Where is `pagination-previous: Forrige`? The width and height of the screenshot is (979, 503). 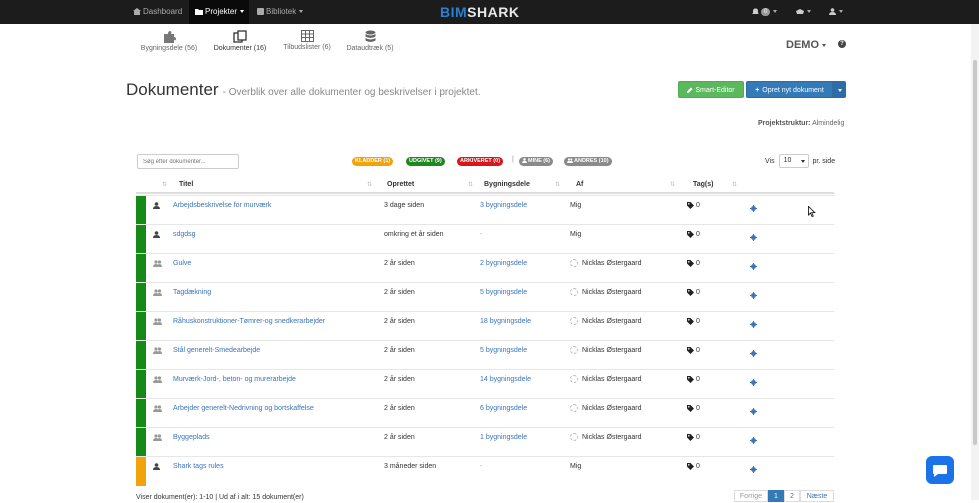 pagination-previous: Forrige is located at coordinates (751, 496).